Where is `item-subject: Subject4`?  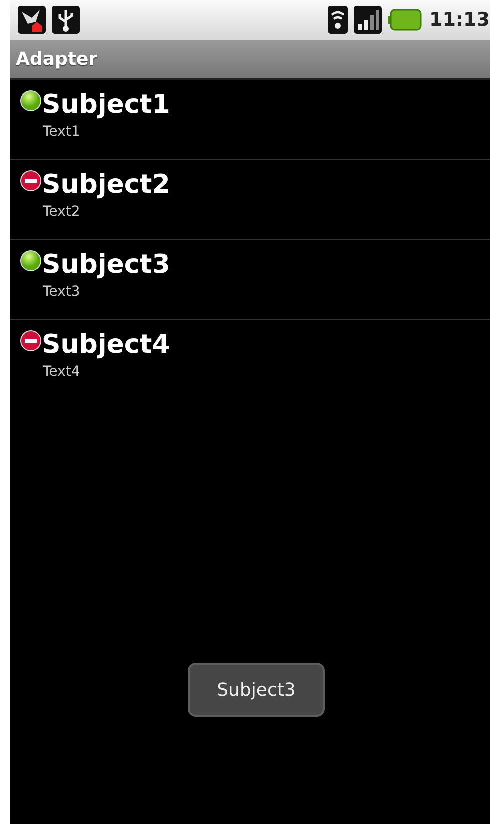
item-subject: Subject4 is located at coordinates (106, 345).